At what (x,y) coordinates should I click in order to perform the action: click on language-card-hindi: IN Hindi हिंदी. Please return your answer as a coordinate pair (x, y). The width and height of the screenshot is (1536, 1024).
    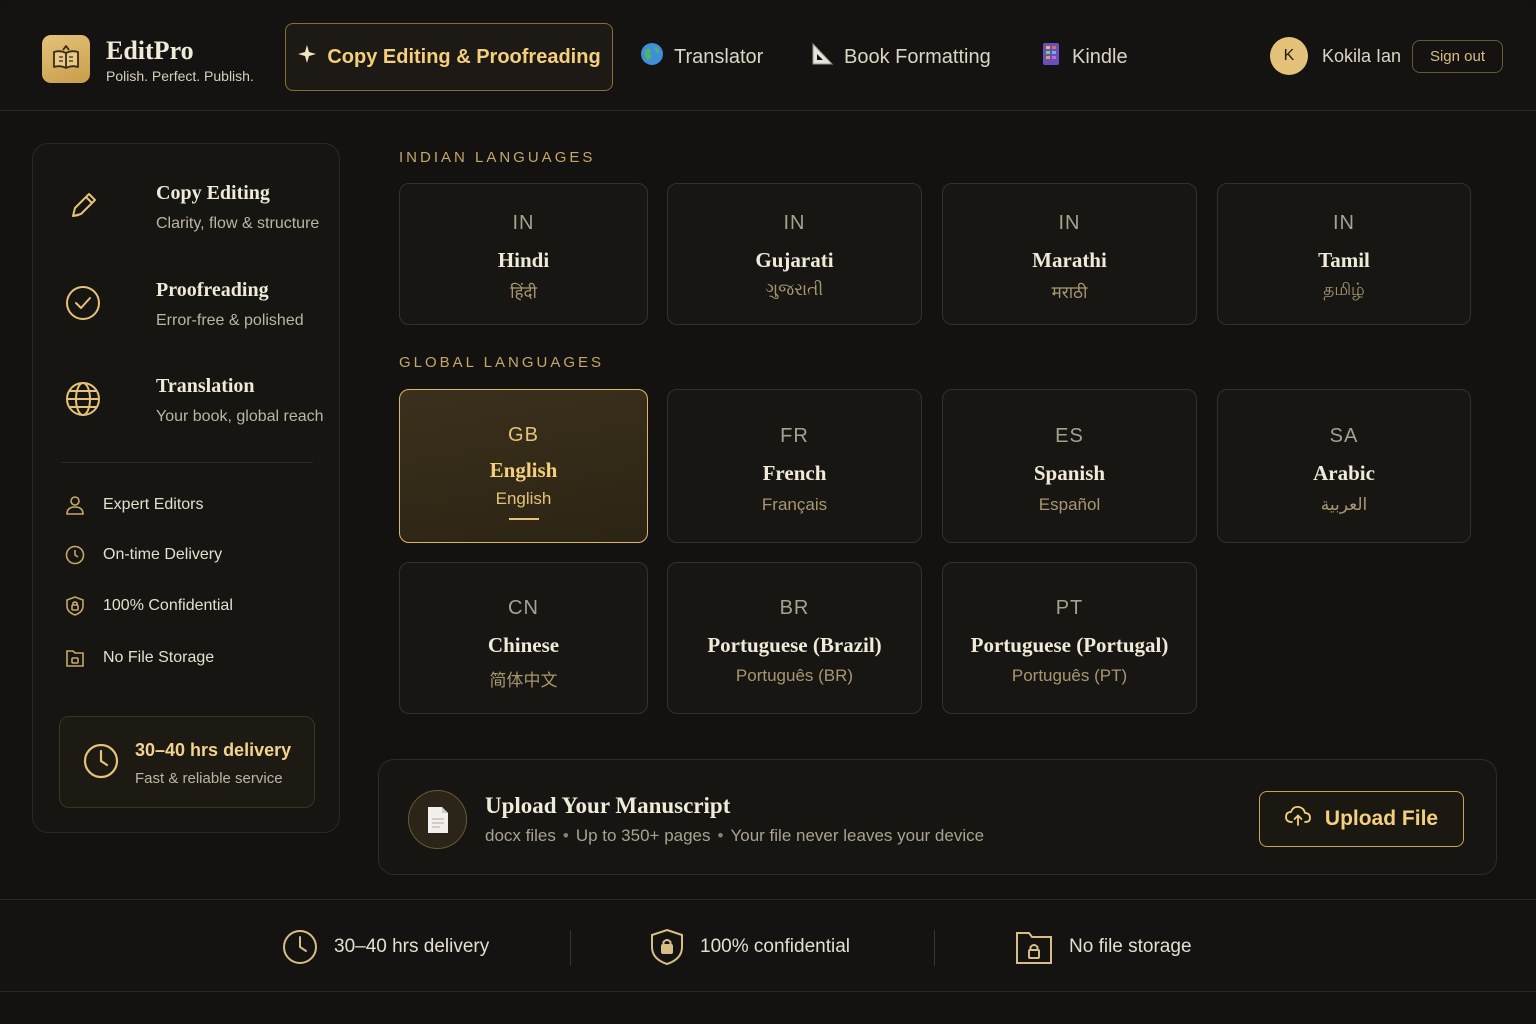
    Looking at the image, I should click on (523, 254).